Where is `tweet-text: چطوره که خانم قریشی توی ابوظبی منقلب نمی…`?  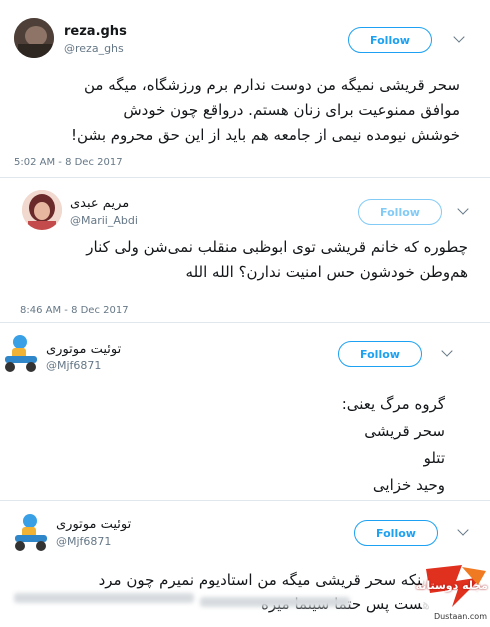 tweet-text: چطوره که خانم قریشی توی ابوظبی منقلب نمی… is located at coordinates (243, 260).